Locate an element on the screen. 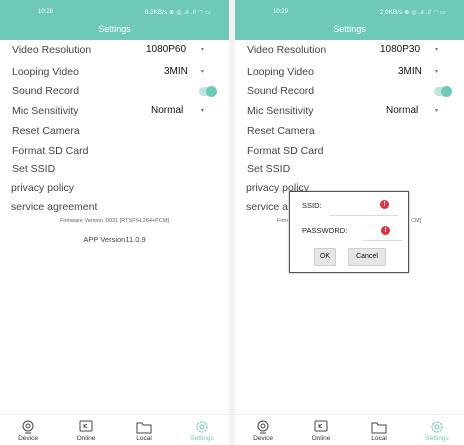 The image size is (464, 445). firmware-version: Firm is located at coordinates (282, 221).